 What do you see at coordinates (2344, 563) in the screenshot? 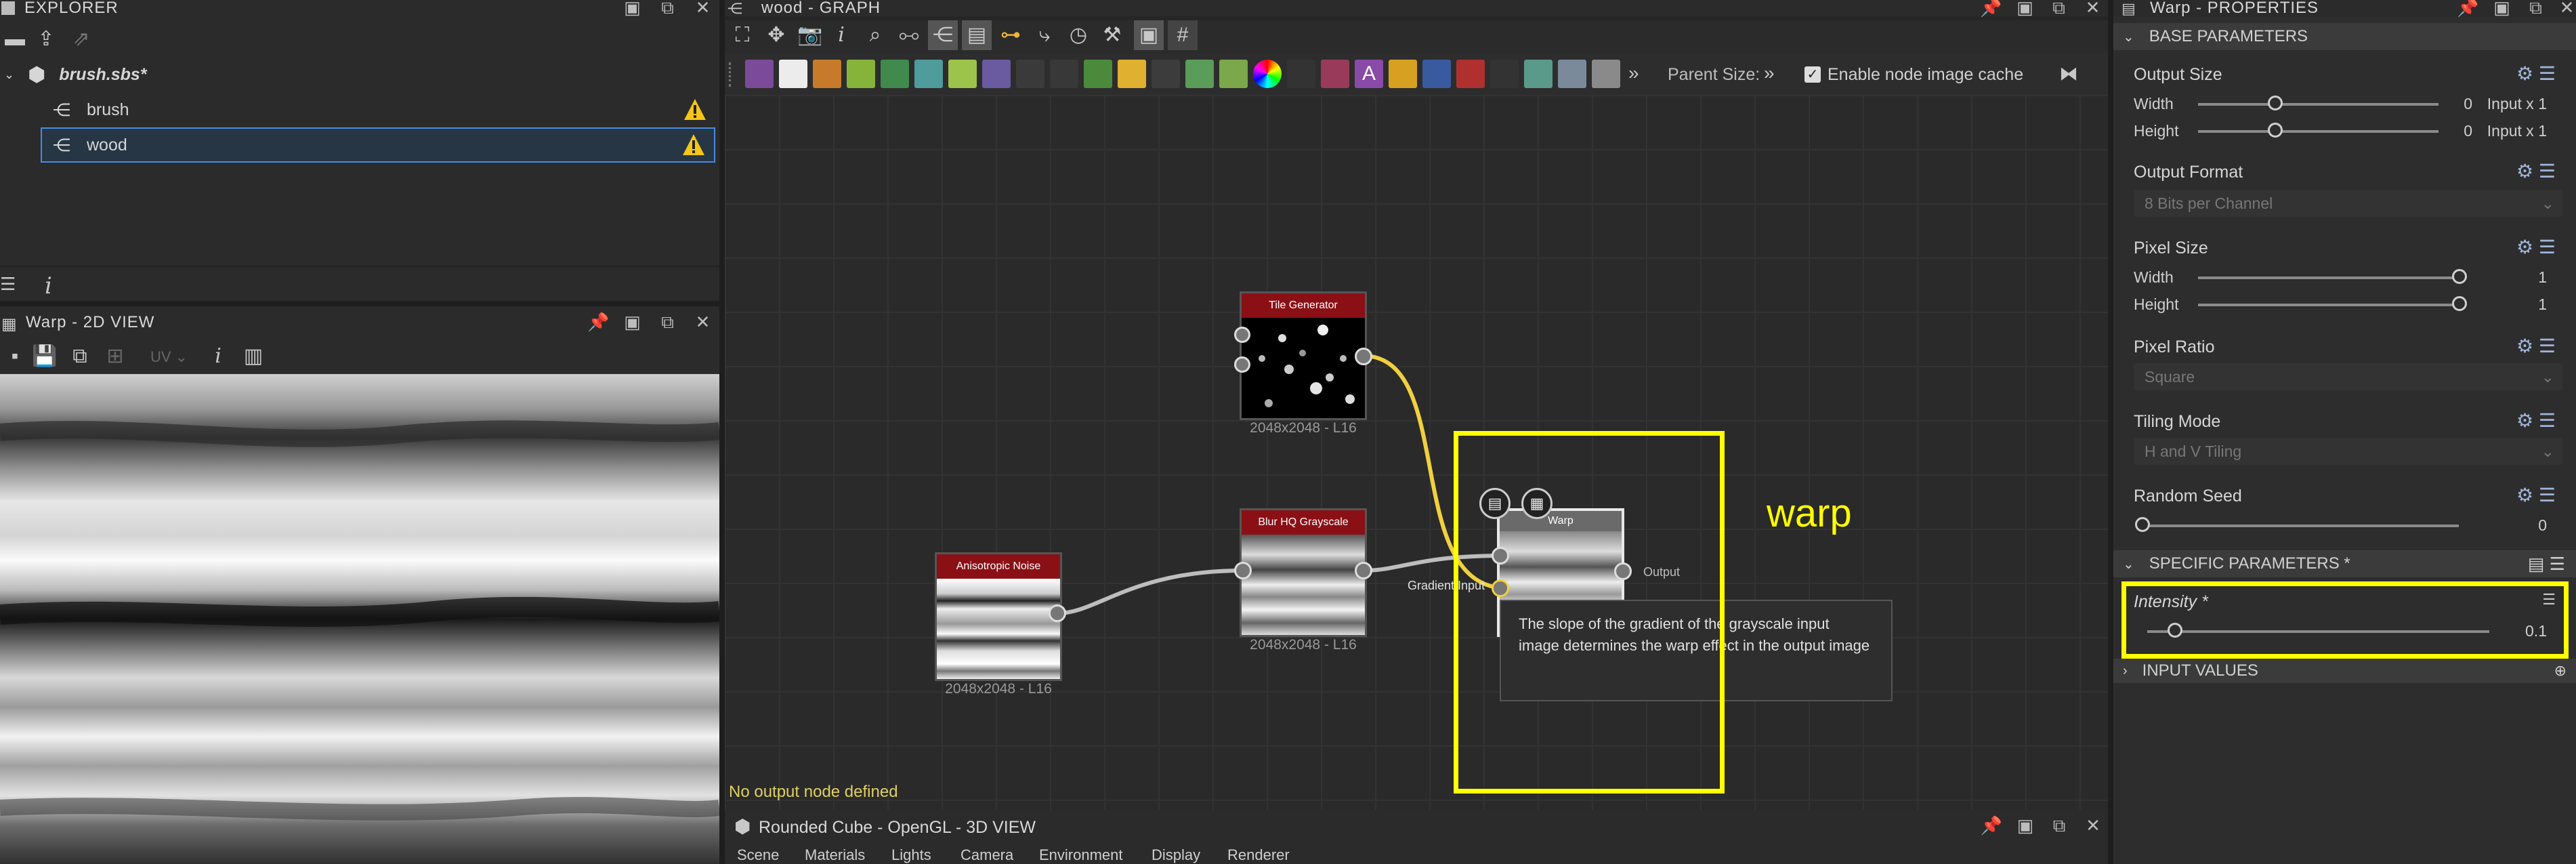
I see `specific-parameters-header: ⌄ SPECIFIC PARAMETERS * ▤ ☰` at bounding box center [2344, 563].